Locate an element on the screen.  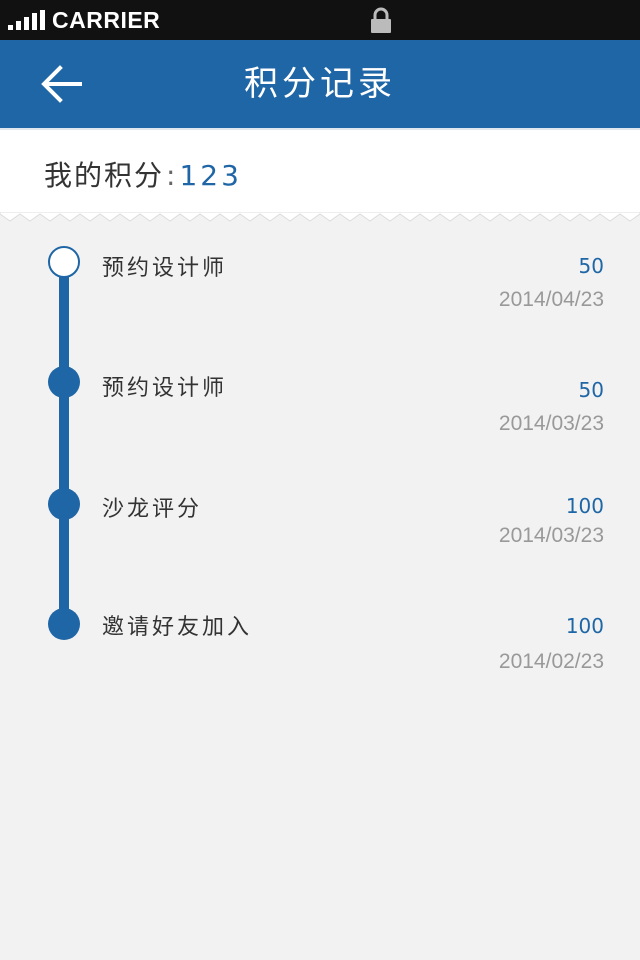
carrier-name: CARRIER is located at coordinates (106, 20).